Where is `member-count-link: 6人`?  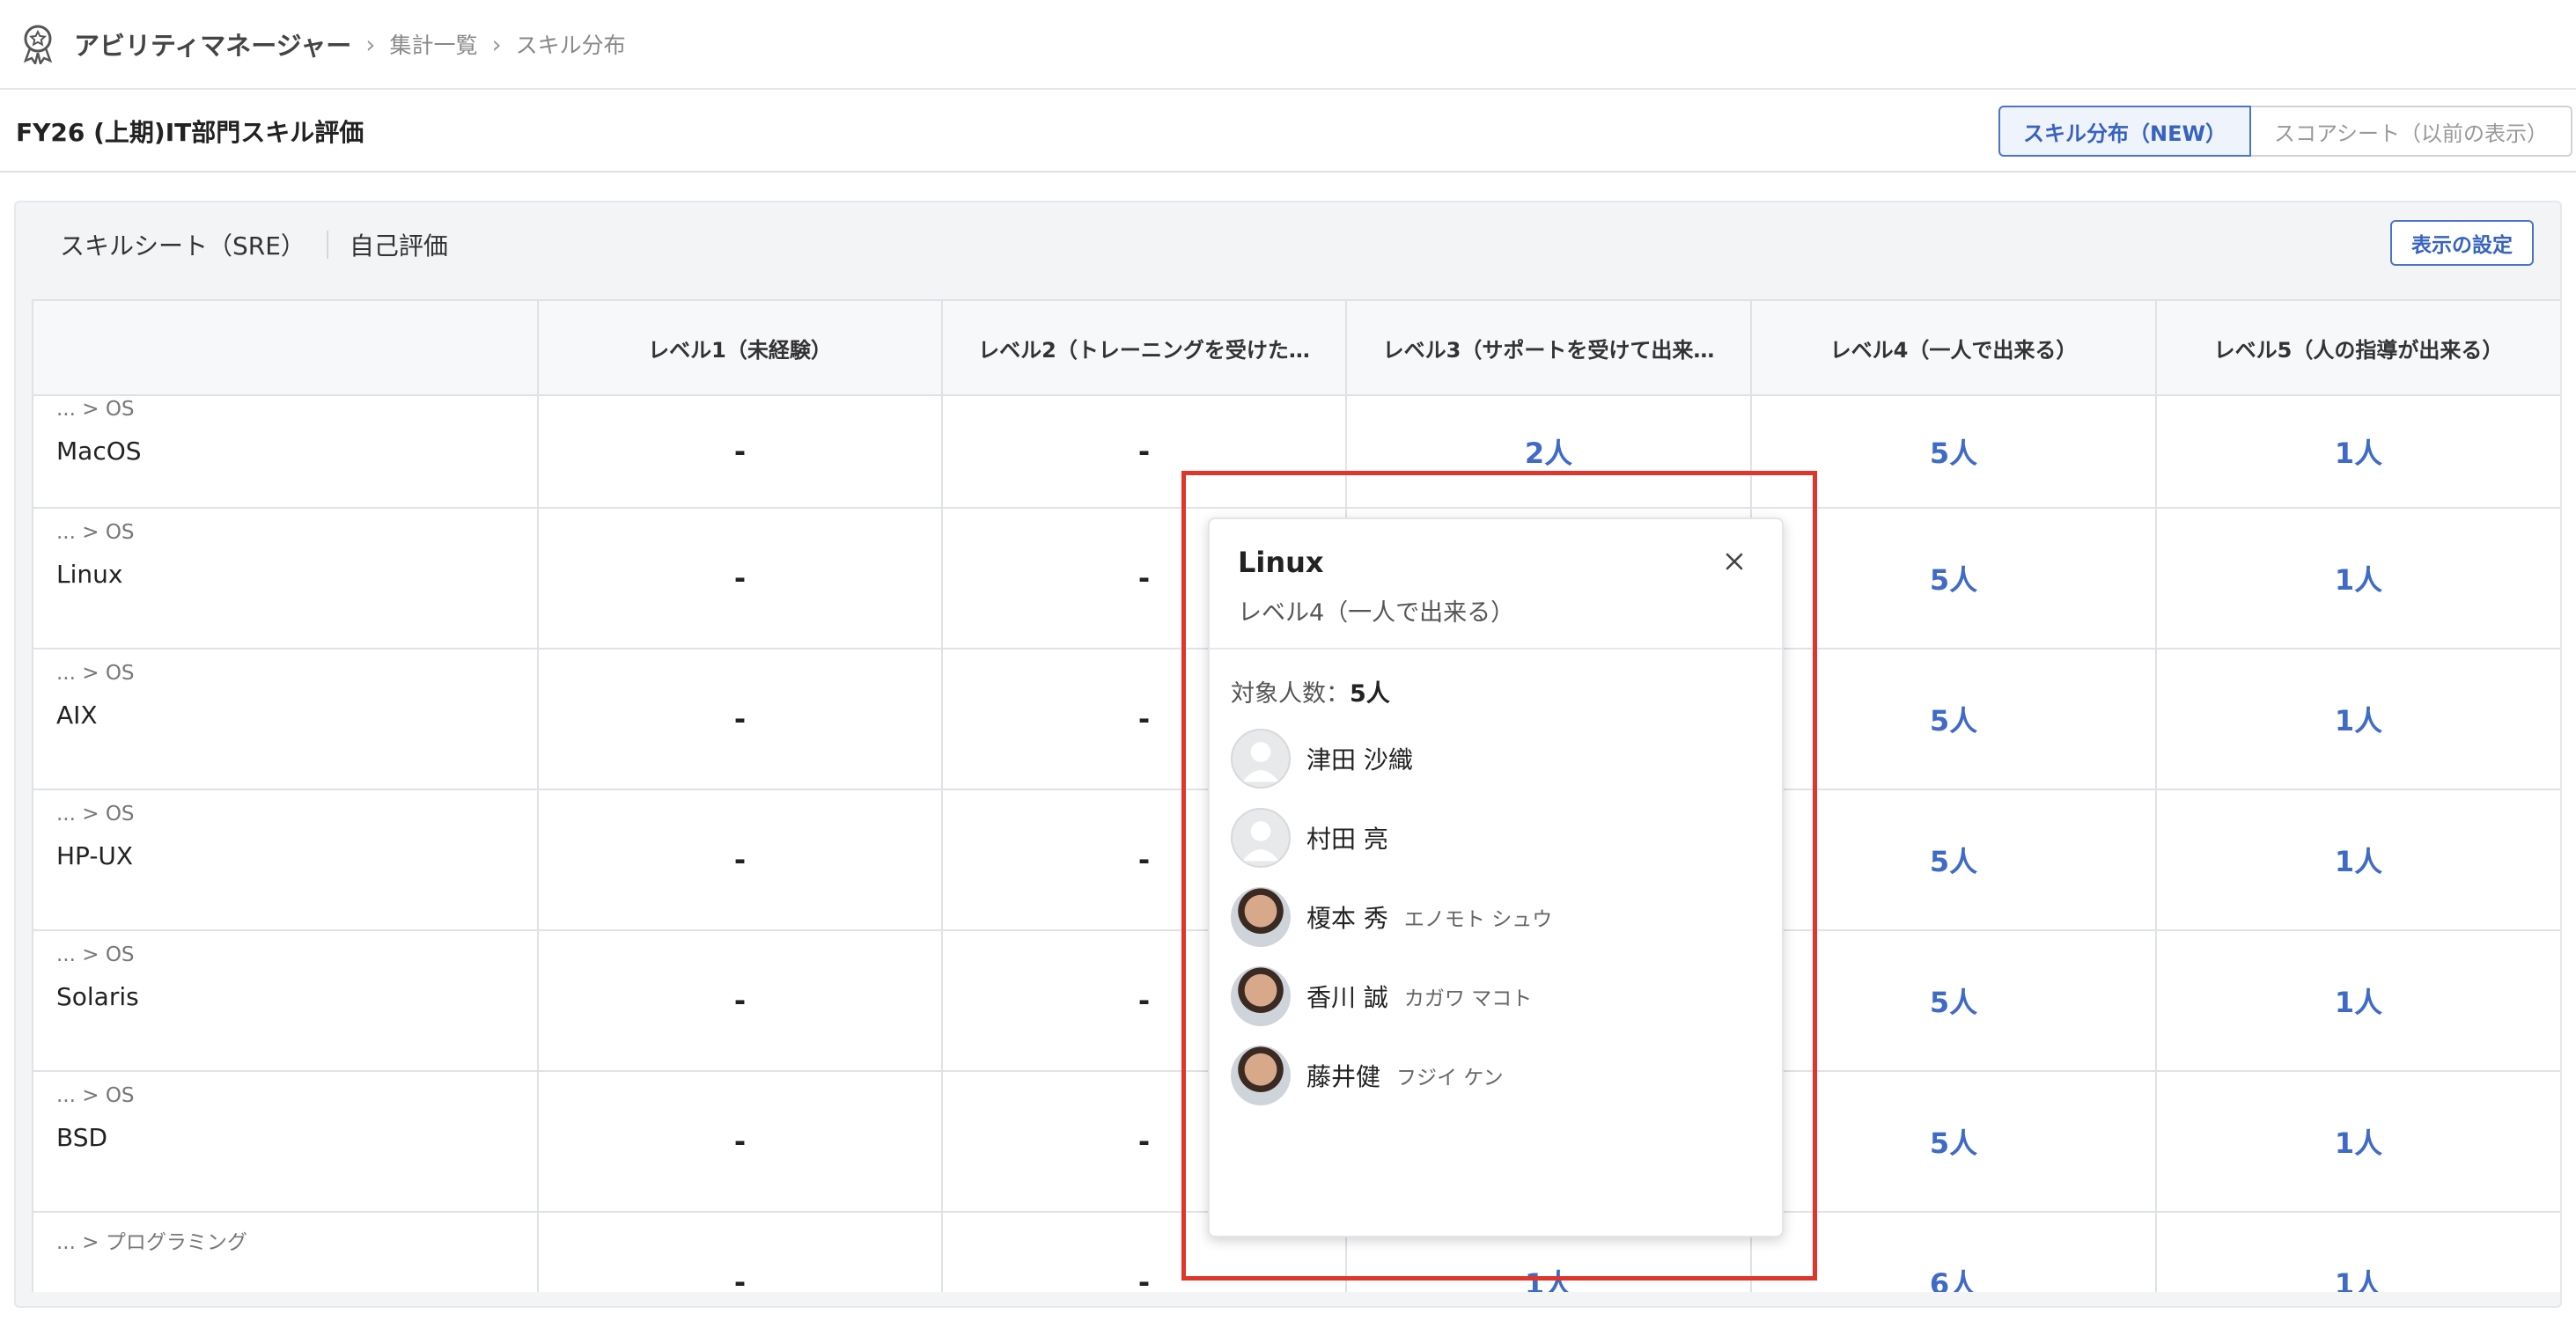 member-count-link: 6人 is located at coordinates (1954, 1279).